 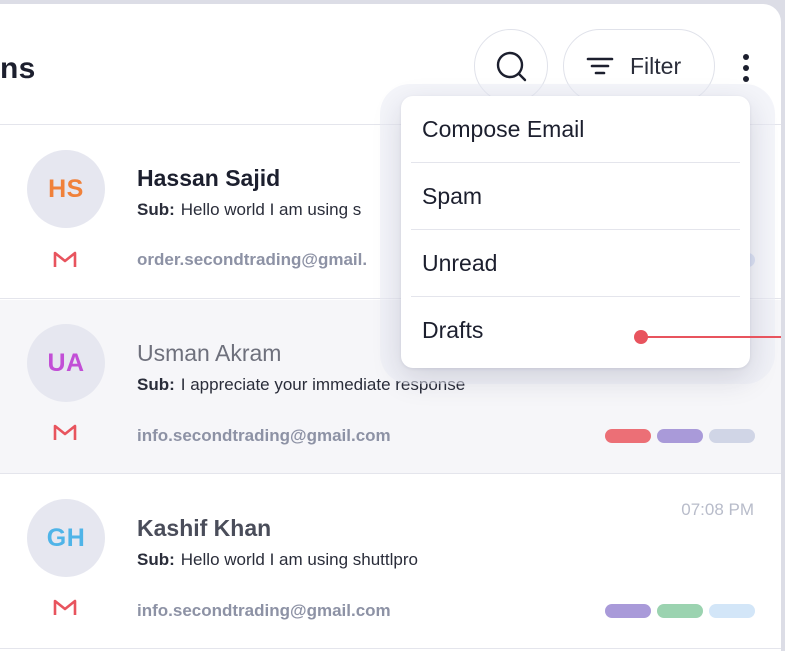 What do you see at coordinates (575, 330) in the screenshot?
I see `menu-item-drafts: Drafts` at bounding box center [575, 330].